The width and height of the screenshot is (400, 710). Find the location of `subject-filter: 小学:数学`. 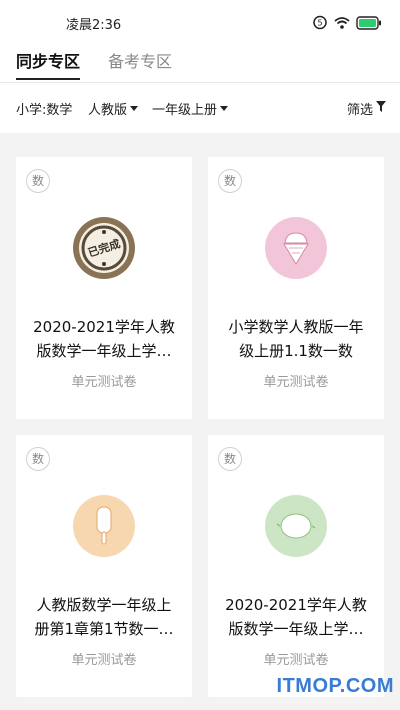

subject-filter: 小学:数学 is located at coordinates (44, 108).